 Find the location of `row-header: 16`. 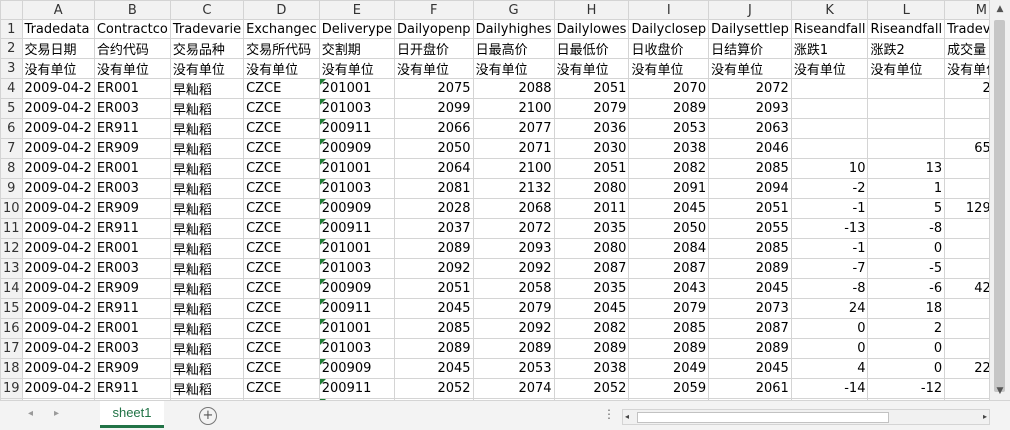

row-header: 16 is located at coordinates (11, 328).